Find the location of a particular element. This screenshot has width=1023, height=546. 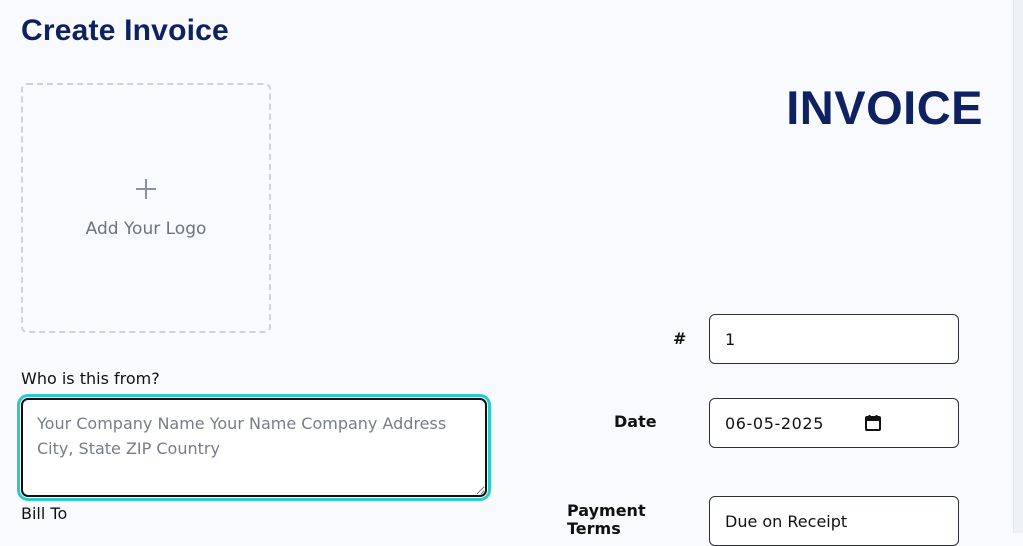

logo-upload-area: Add Your Logo is located at coordinates (146, 208).